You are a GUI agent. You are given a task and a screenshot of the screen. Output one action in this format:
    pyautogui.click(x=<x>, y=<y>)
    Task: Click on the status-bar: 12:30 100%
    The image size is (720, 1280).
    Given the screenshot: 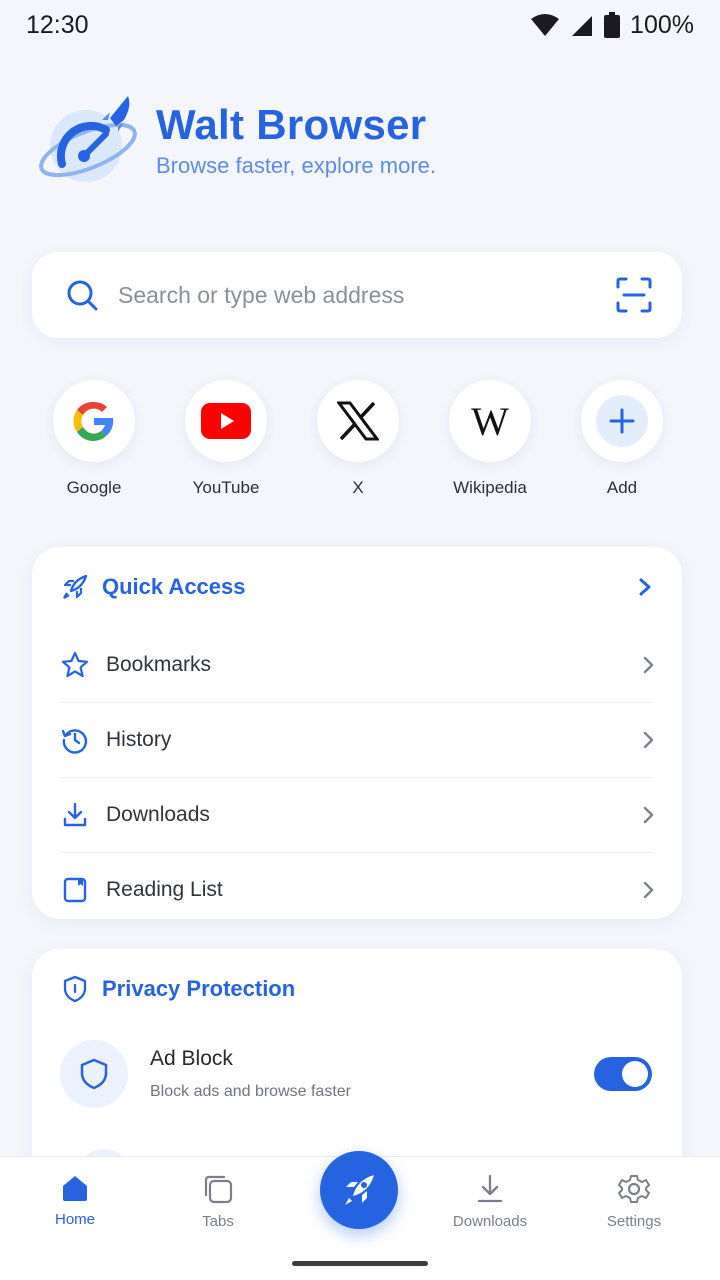 What is the action you would take?
    pyautogui.click(x=360, y=25)
    